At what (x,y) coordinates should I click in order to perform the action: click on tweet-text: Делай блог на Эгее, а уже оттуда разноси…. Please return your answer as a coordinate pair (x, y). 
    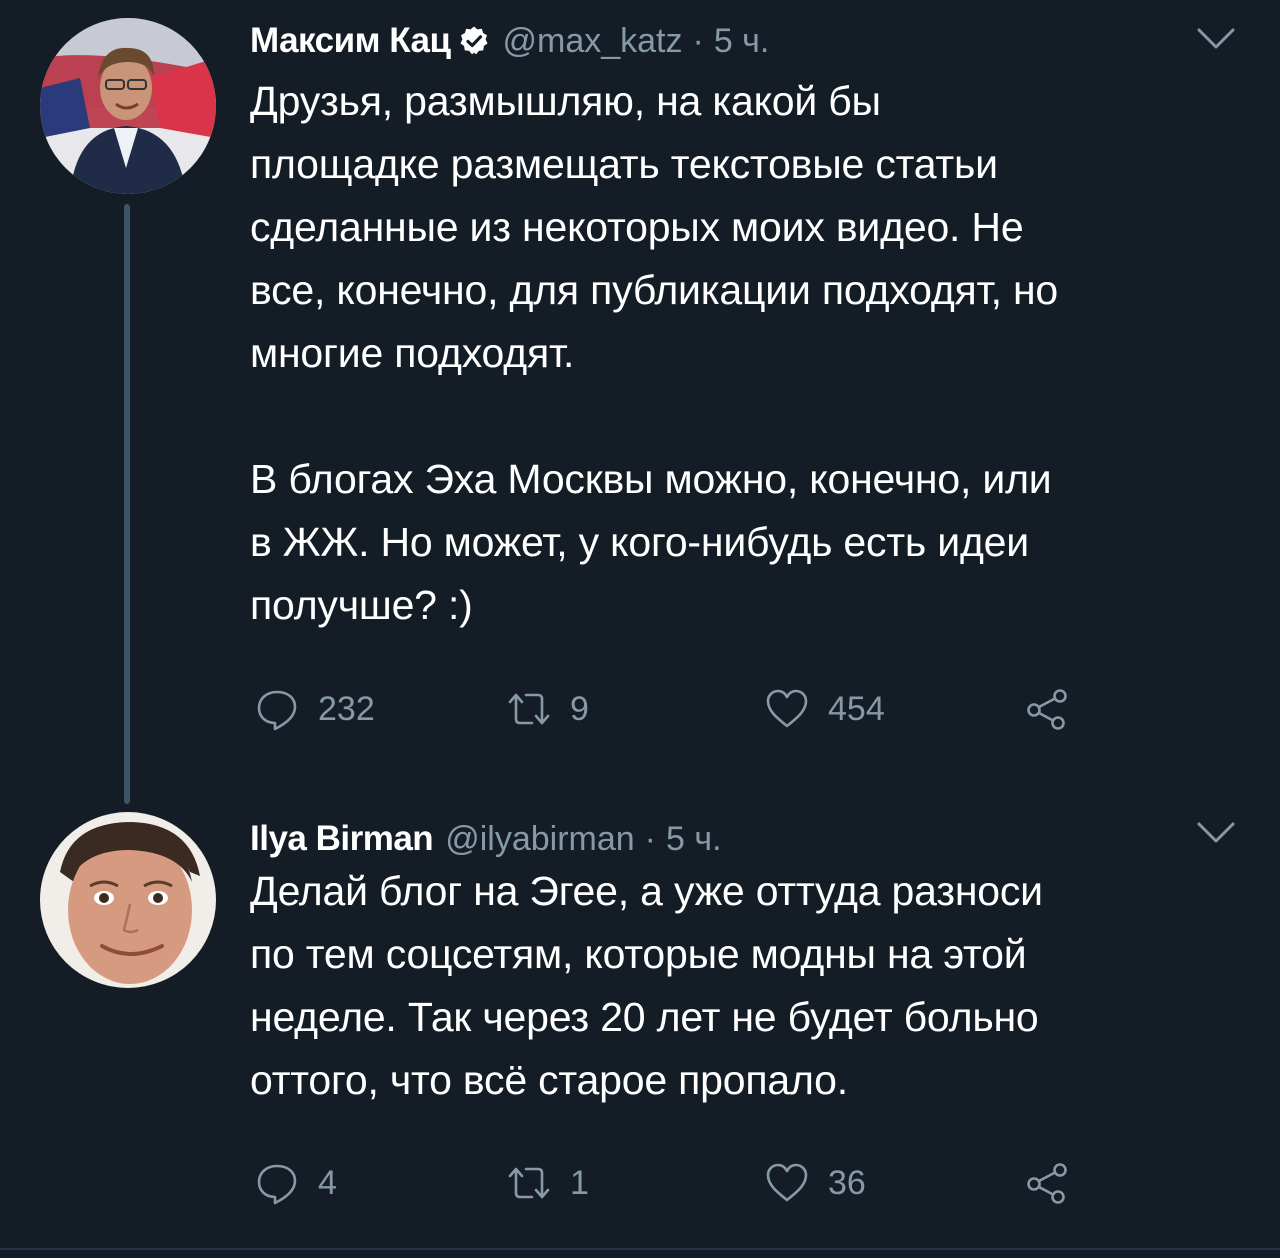
    Looking at the image, I should click on (646, 985).